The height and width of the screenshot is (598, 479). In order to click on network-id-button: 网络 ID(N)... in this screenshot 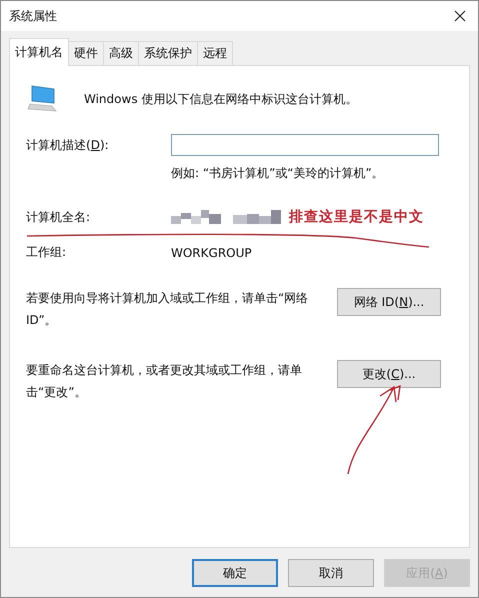, I will do `click(389, 302)`.